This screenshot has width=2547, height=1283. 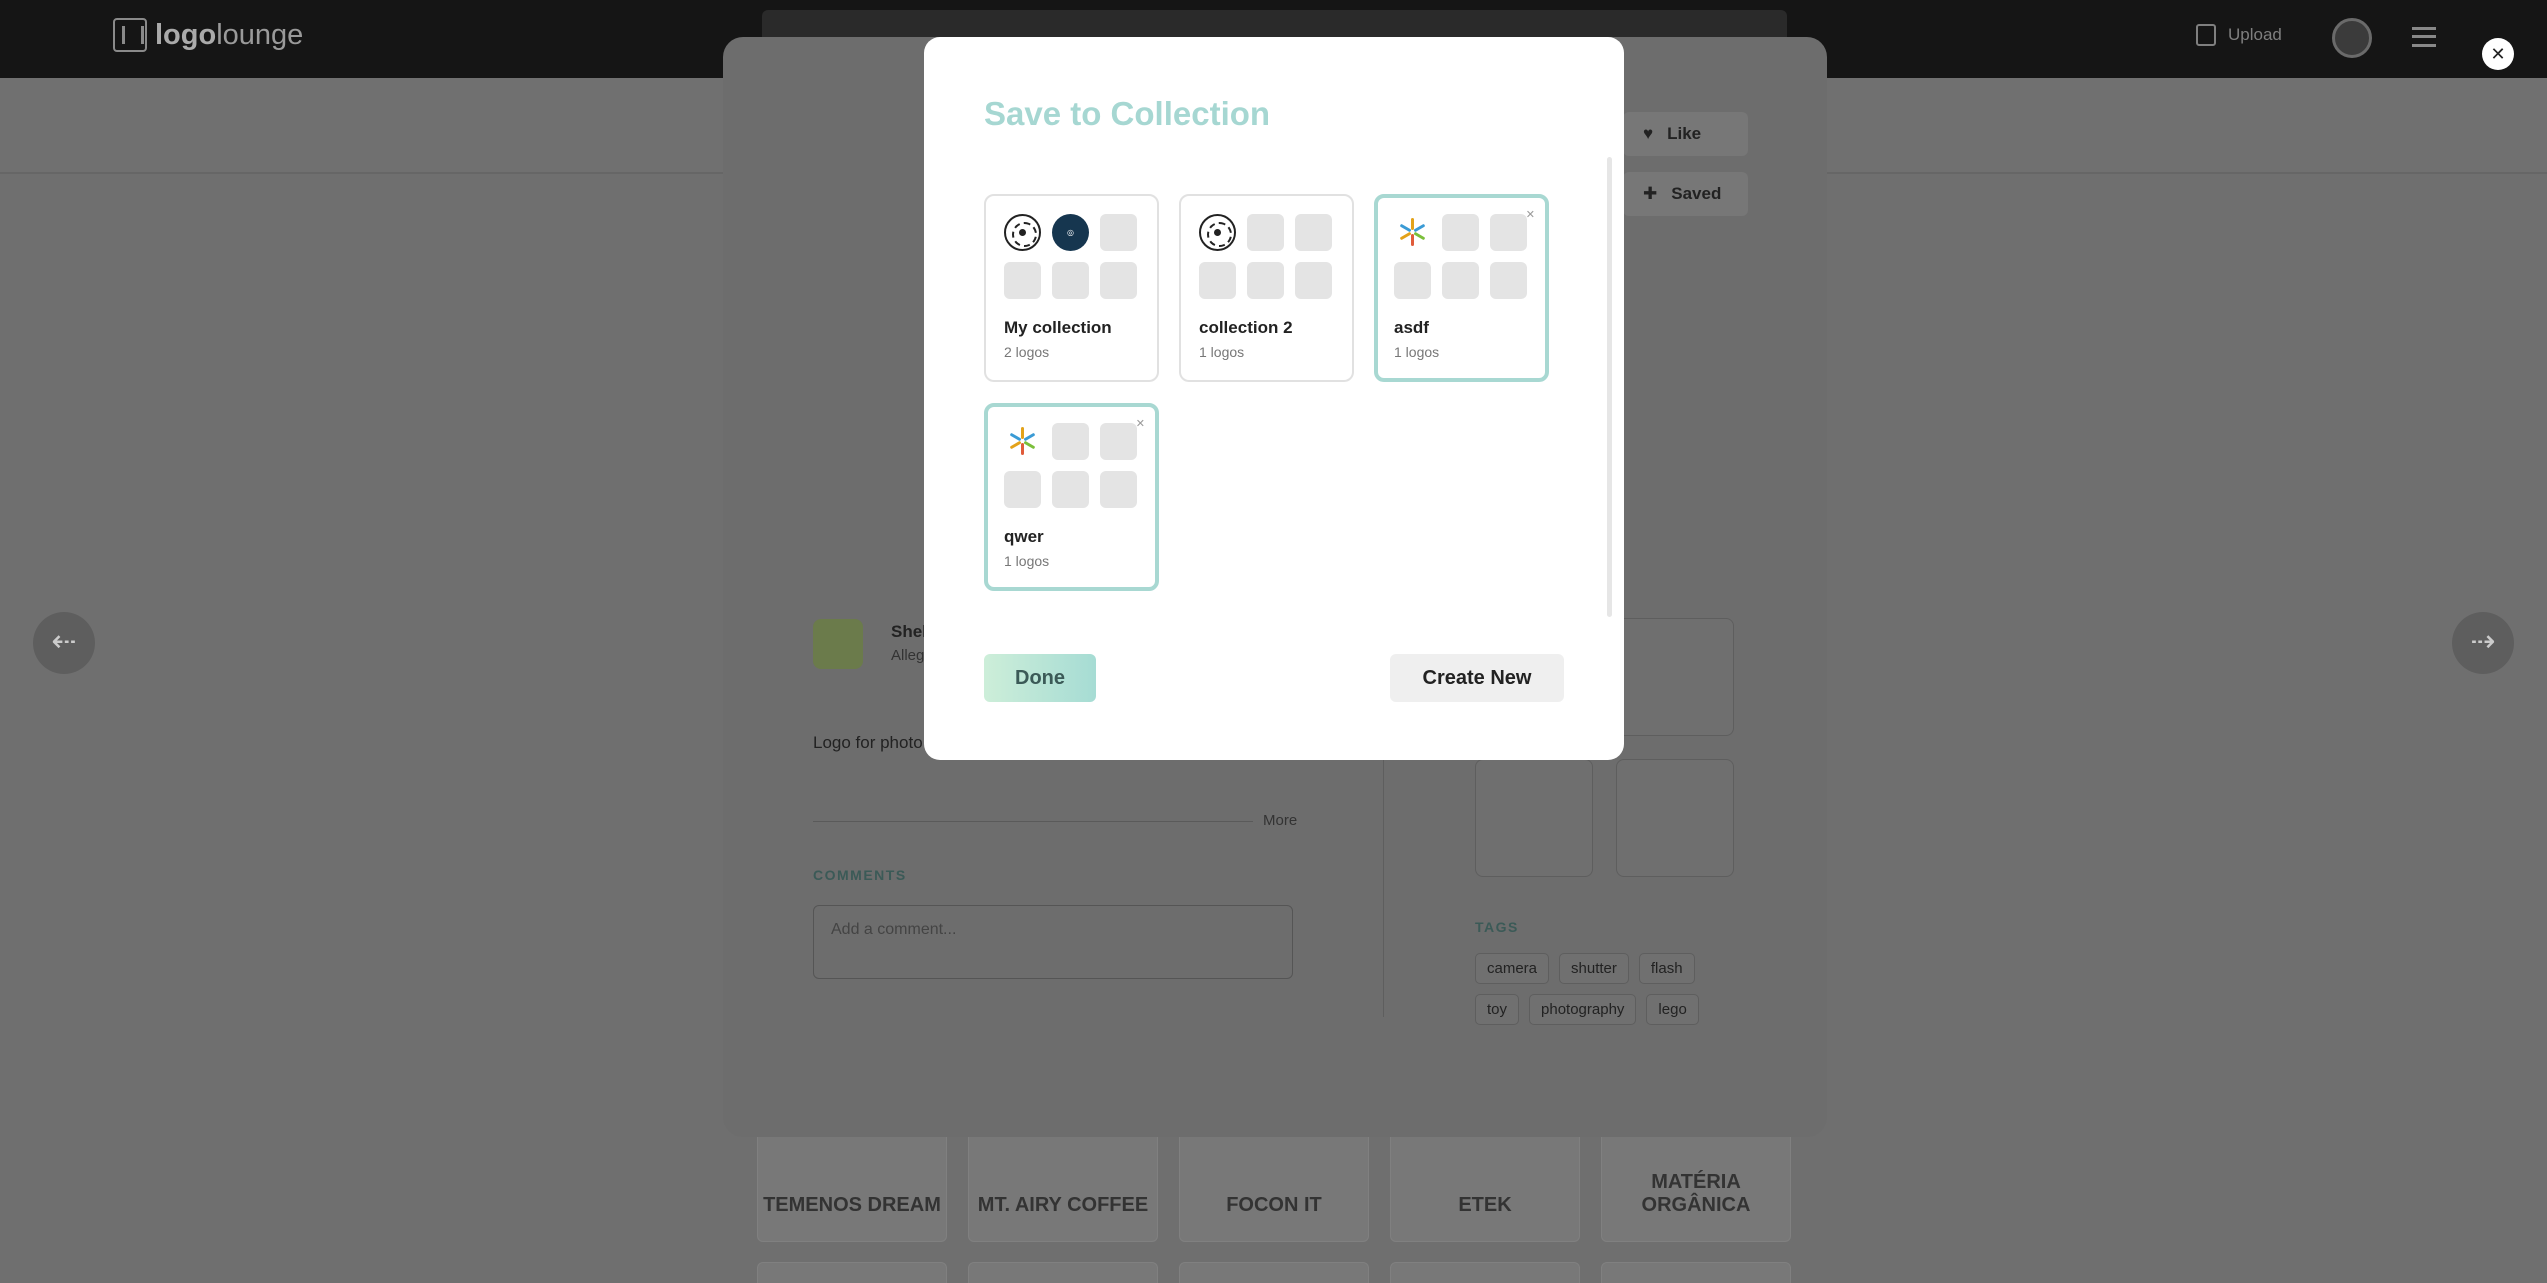 I want to click on tag-chip: camera, so click(x=1512, y=968).